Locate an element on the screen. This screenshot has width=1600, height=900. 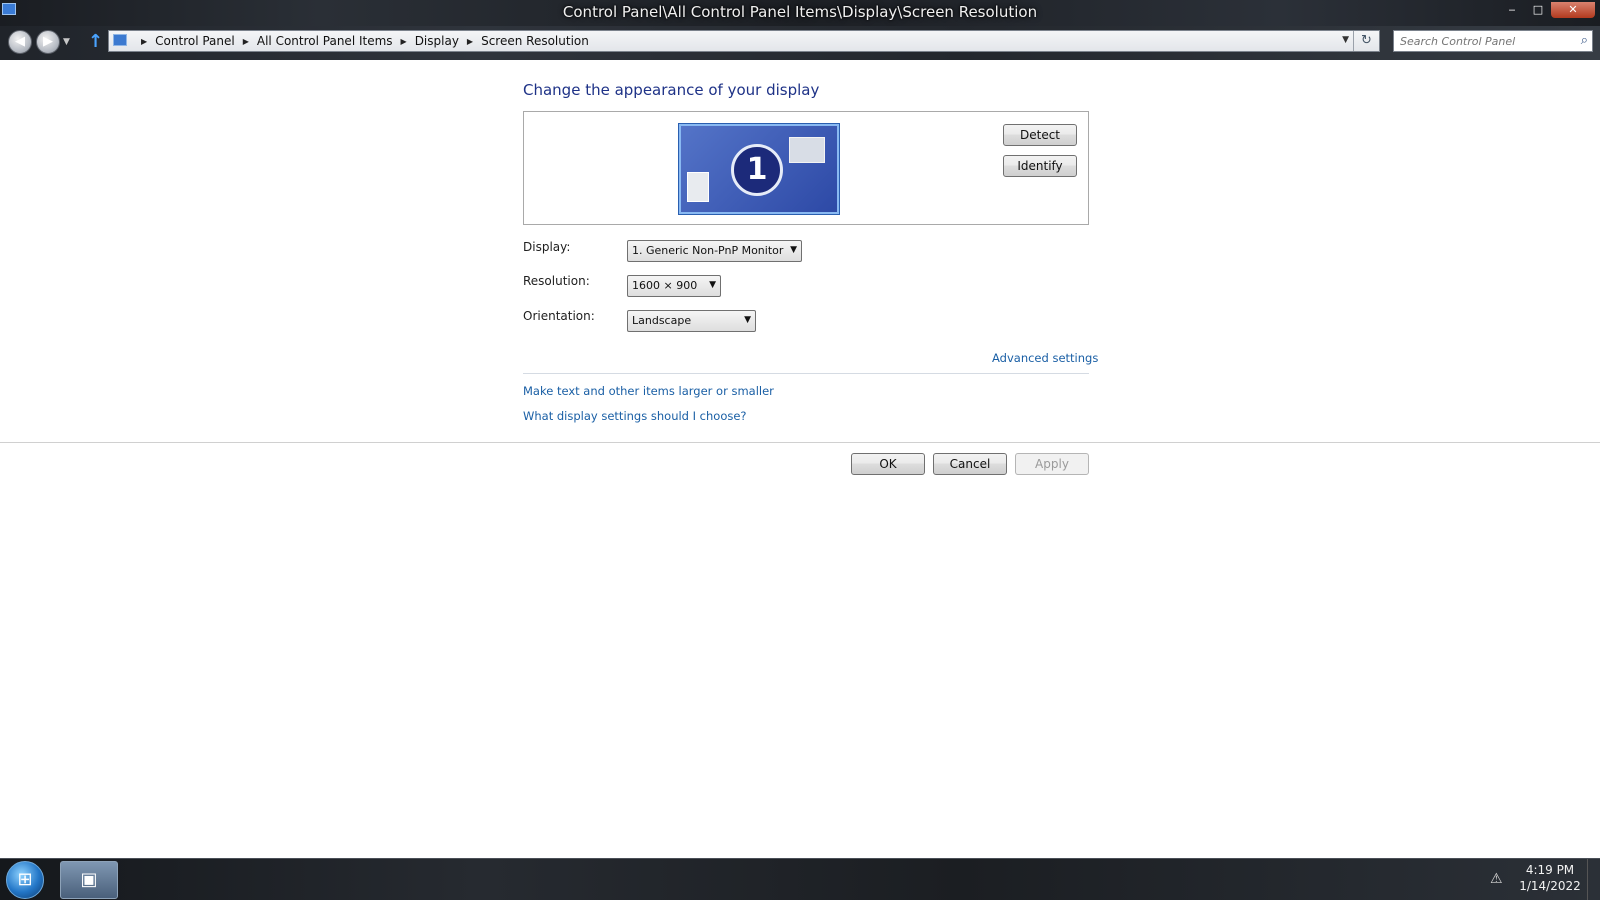
orientation-label: Orientation: is located at coordinates (559, 316).